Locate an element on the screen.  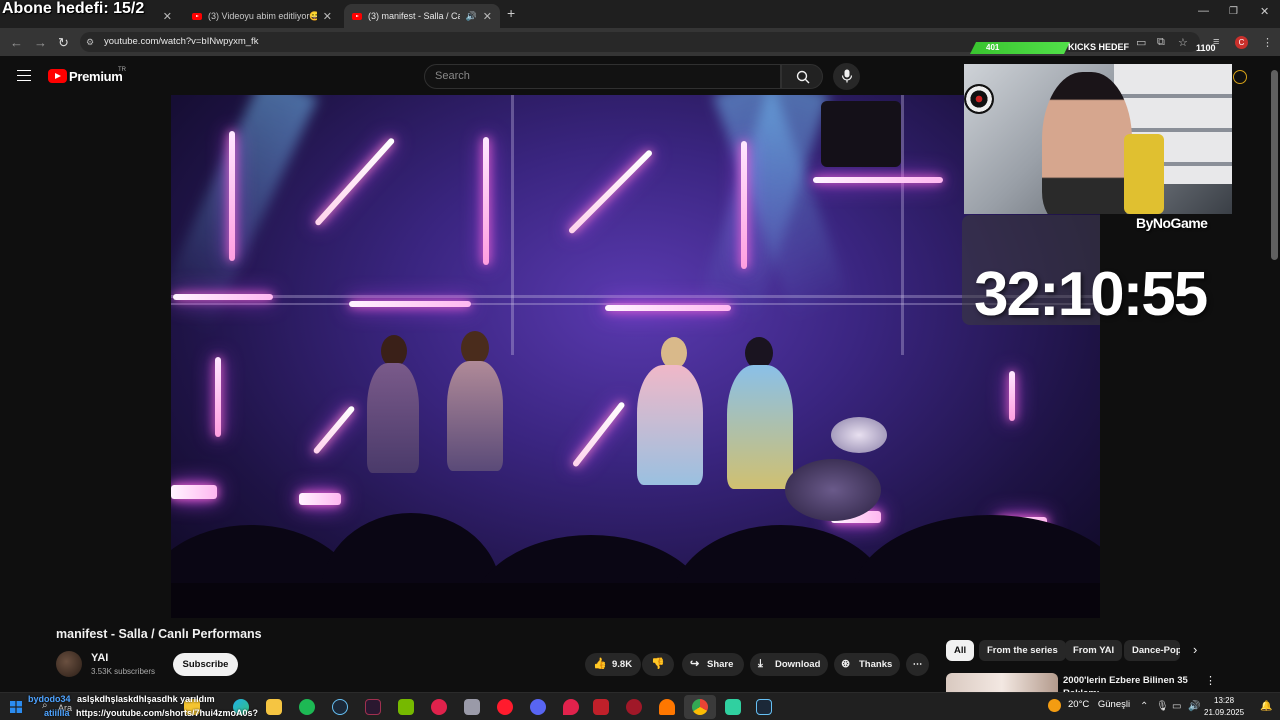
minimize-button: — is located at coordinates (1203, 11).